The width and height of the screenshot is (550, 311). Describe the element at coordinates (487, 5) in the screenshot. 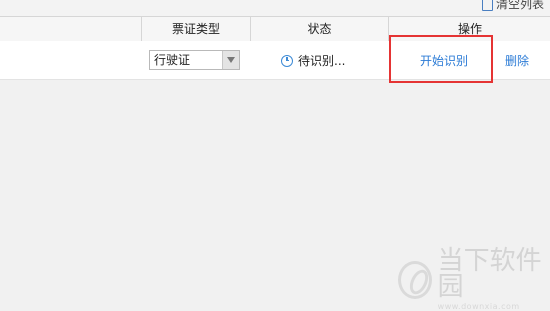

I see `list-clear-icon` at that location.